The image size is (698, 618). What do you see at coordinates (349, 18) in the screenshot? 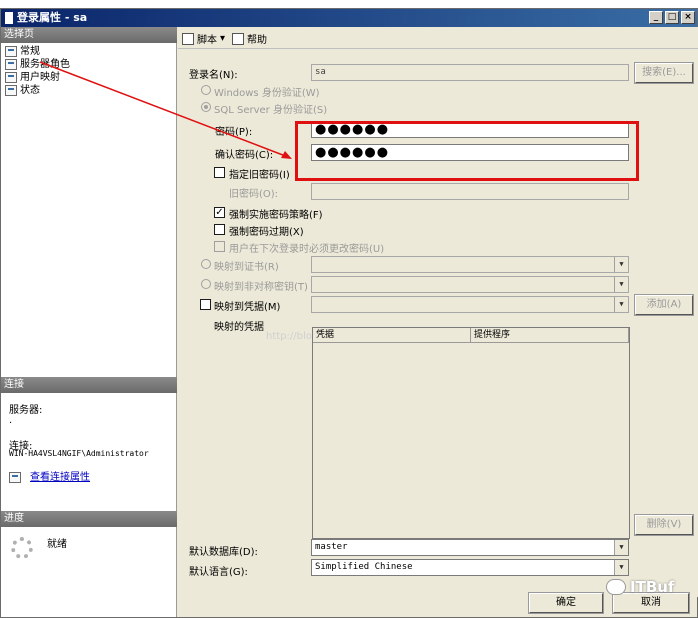
I see `title-bar: 登录属性 - sa _ □ ×` at bounding box center [349, 18].